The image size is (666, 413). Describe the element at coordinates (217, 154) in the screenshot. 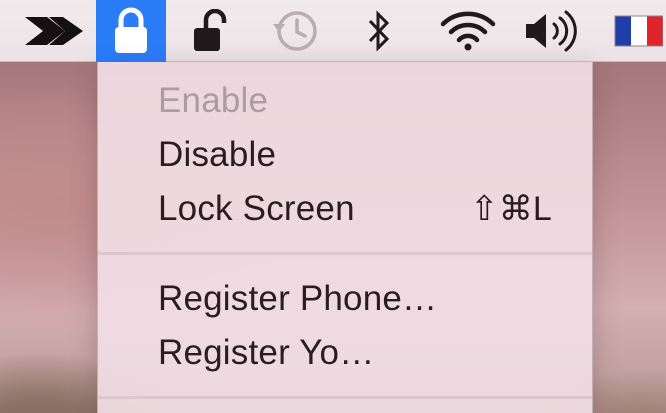

I see `menu-item-label: Disable` at that location.